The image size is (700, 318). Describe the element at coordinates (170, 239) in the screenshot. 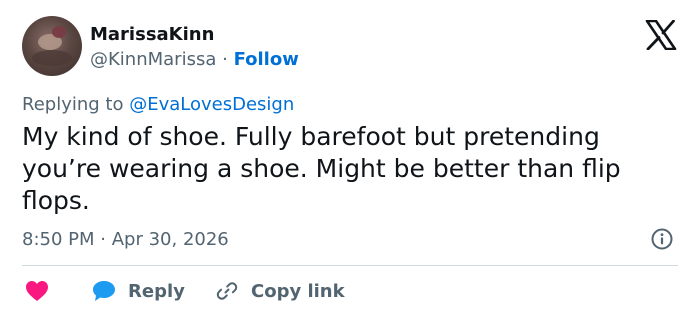

I see `tweet-date: Apr 30, 2026` at that location.